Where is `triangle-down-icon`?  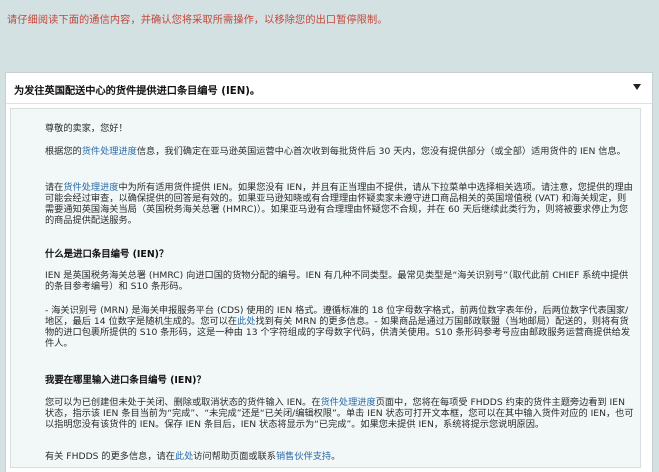 triangle-down-icon is located at coordinates (637, 87).